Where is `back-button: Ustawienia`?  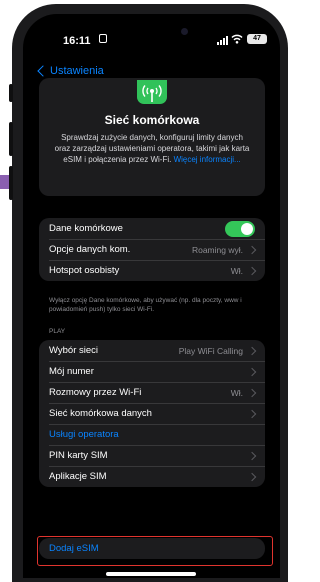 back-button: Ustawienia is located at coordinates (70, 71).